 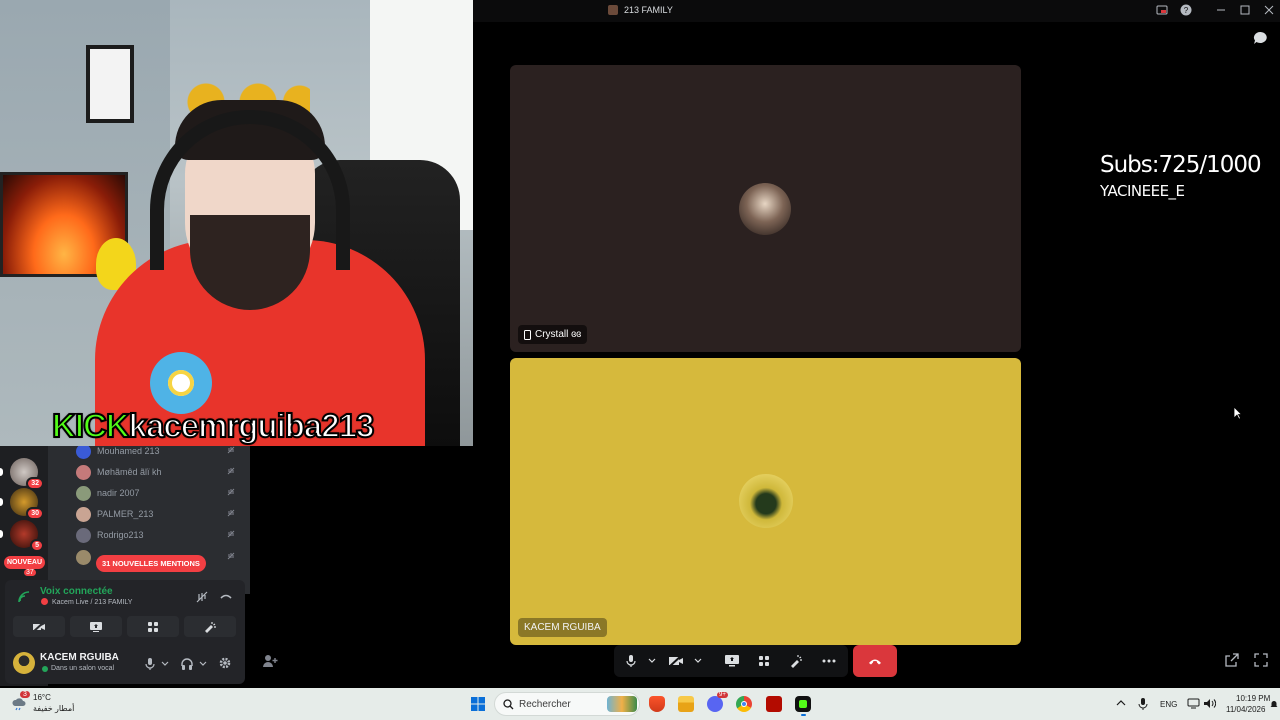 What do you see at coordinates (155, 493) in the screenshot?
I see `list-item: nadir 2007` at bounding box center [155, 493].